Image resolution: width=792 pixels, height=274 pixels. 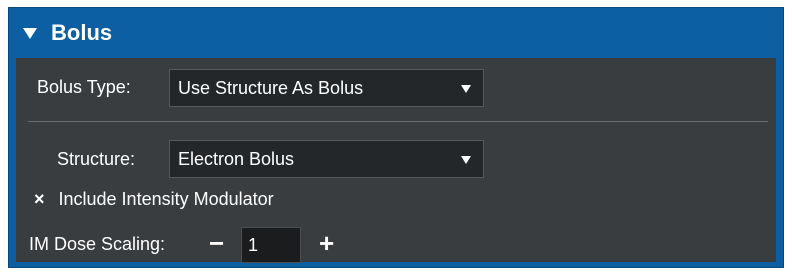 What do you see at coordinates (82, 32) in the screenshot?
I see `panel-title: Bolus` at bounding box center [82, 32].